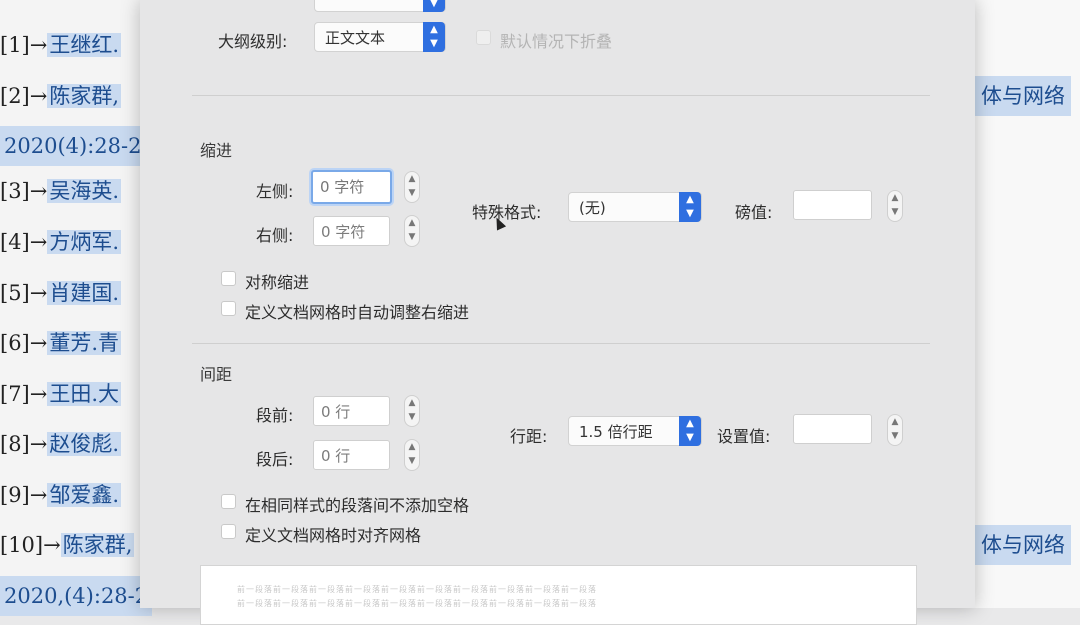 Image resolution: width=1080 pixels, height=625 pixels. Describe the element at coordinates (84, 495) in the screenshot. I see `ref-text: 邹爱鑫.` at that location.